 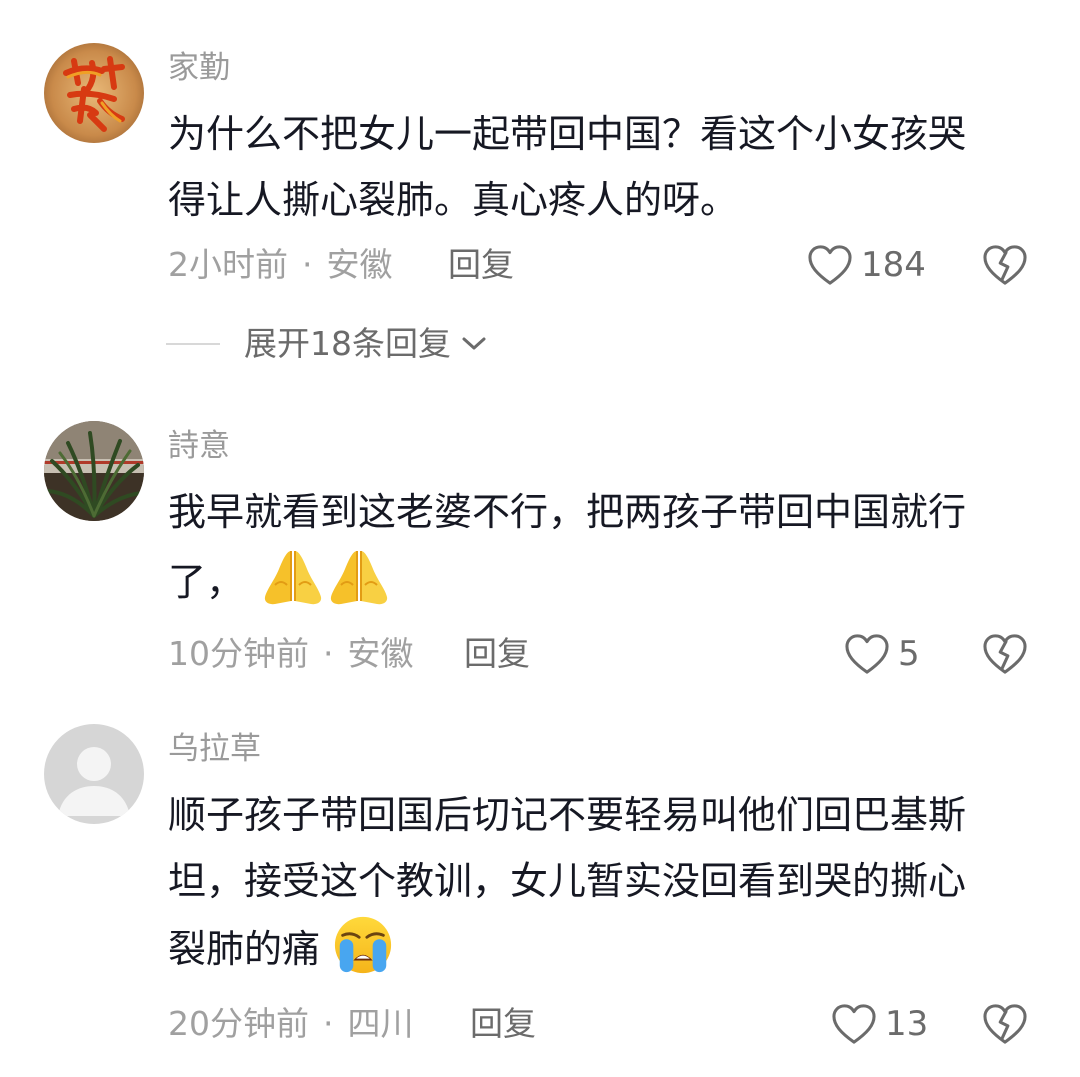 I want to click on comment-text-segment: 裂肺的痛, so click(x=244, y=949).